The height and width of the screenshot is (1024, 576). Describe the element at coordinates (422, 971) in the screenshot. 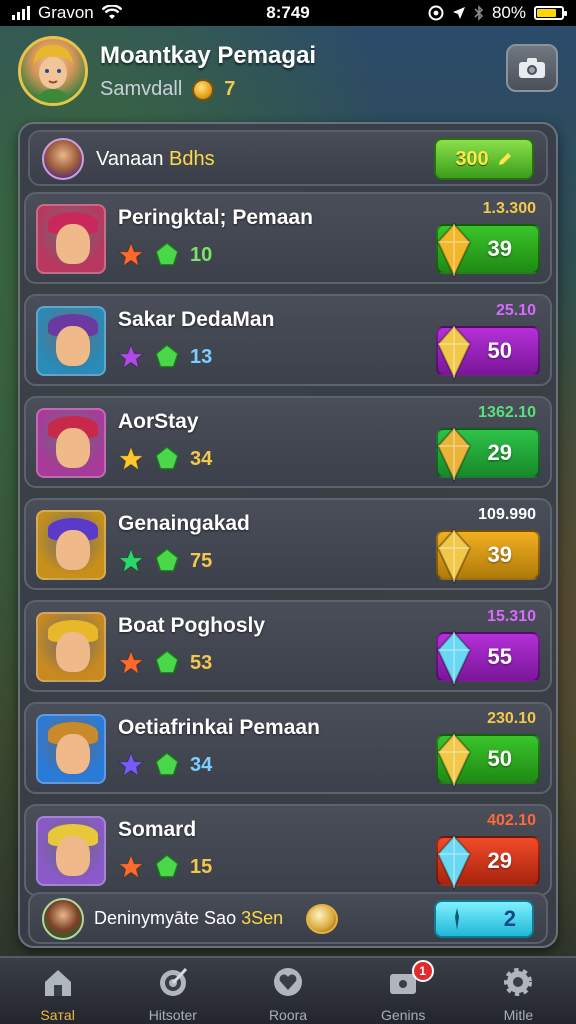

I see `notification-badge: 1` at that location.